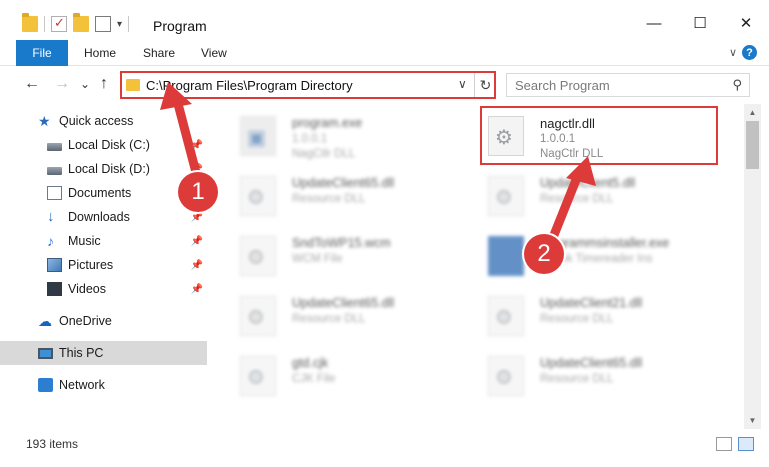 The image size is (769, 467). What do you see at coordinates (591, 303) in the screenshot?
I see `file-name: UpdateClient21.dll` at bounding box center [591, 303].